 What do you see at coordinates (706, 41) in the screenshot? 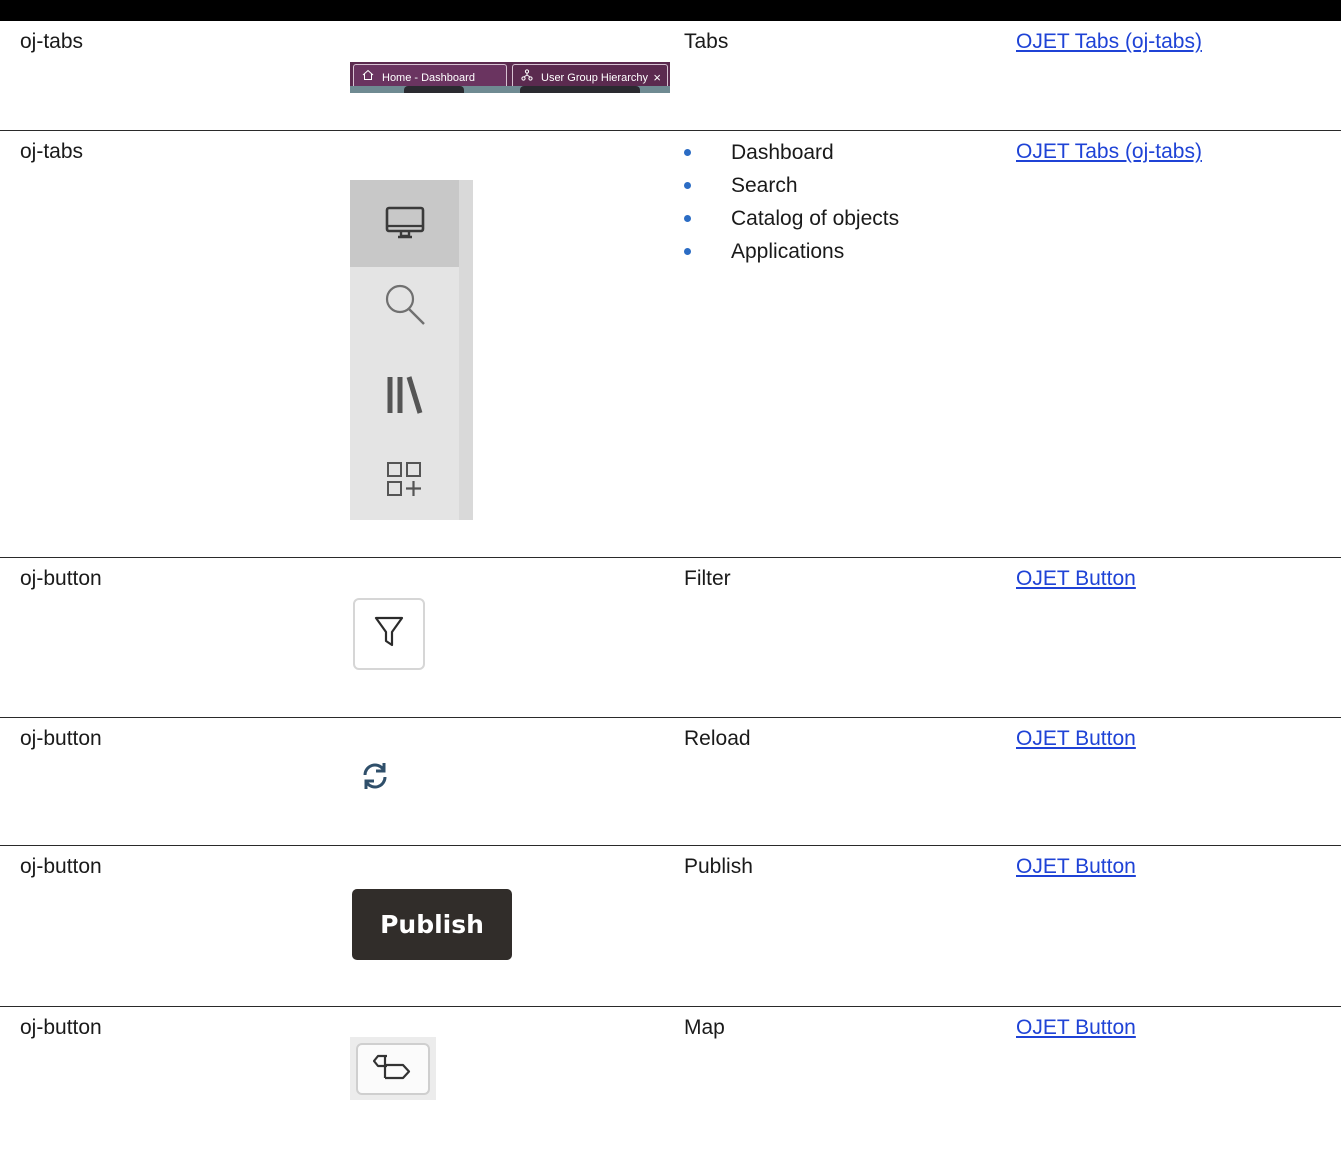
I see `description: Tabs` at bounding box center [706, 41].